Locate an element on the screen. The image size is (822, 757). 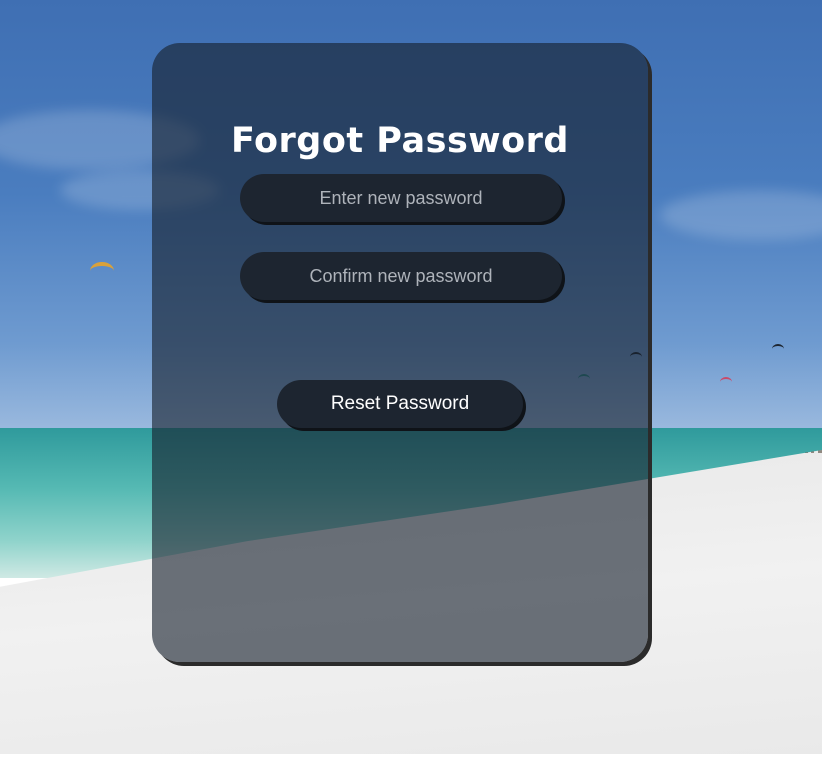
new-password-input is located at coordinates (401, 198).